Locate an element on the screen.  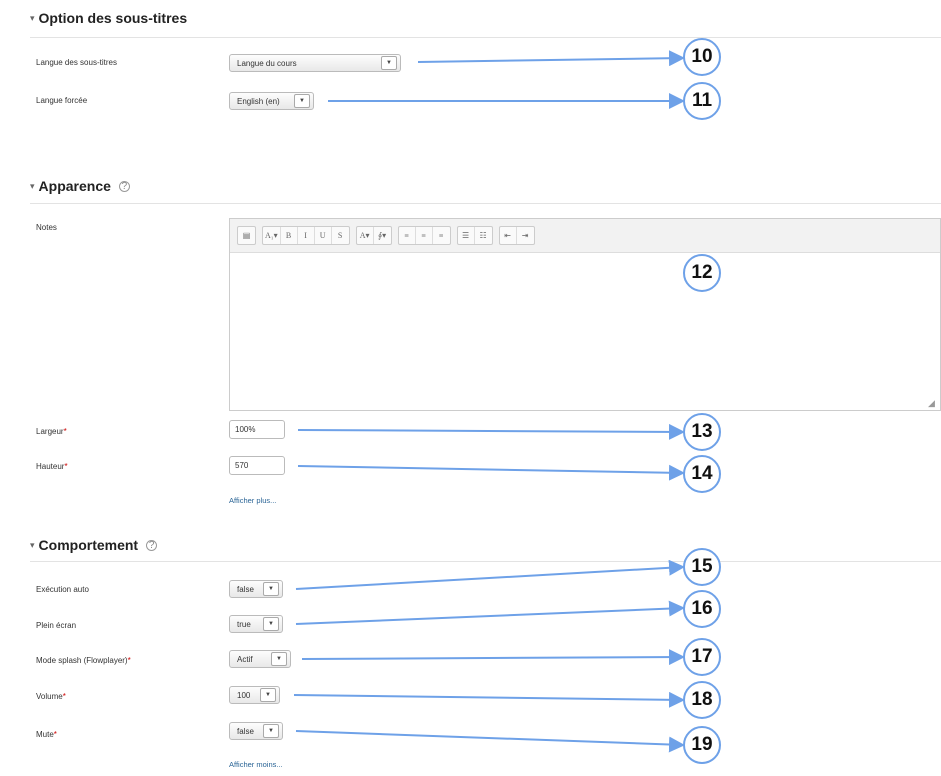
callout-13: 13 is located at coordinates (702, 432).